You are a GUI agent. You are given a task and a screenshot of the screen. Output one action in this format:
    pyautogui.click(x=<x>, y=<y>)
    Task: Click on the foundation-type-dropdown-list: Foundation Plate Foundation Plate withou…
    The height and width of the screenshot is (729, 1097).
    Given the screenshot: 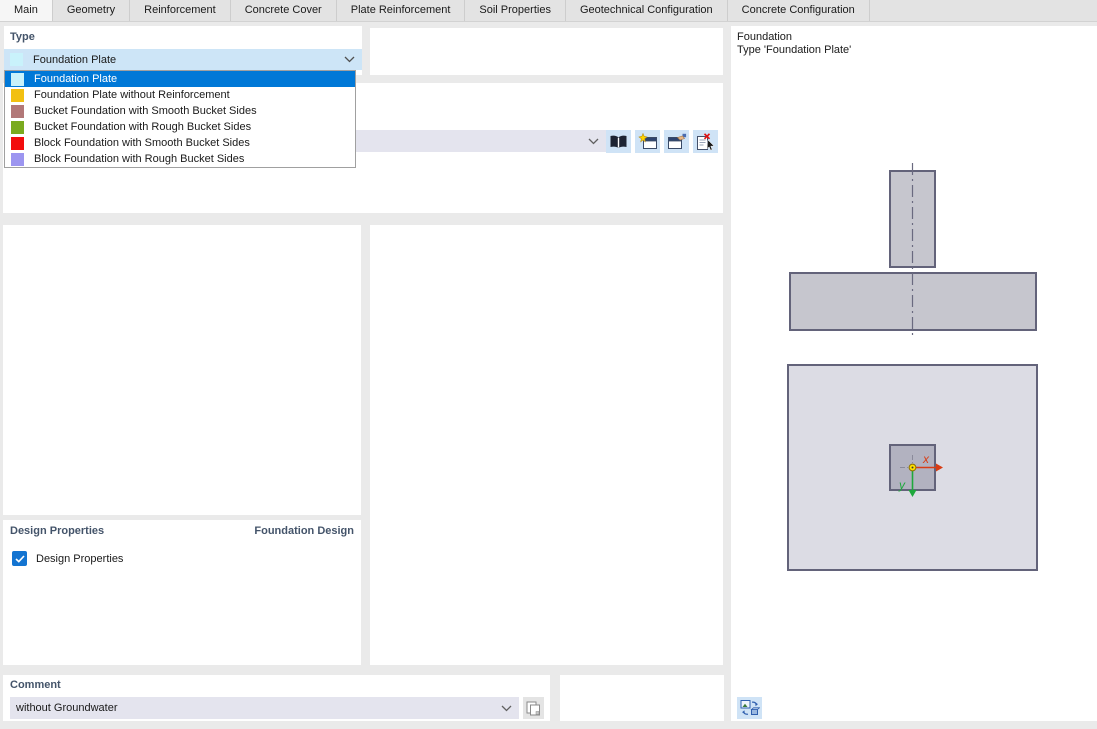 What is the action you would take?
    pyautogui.click(x=180, y=119)
    